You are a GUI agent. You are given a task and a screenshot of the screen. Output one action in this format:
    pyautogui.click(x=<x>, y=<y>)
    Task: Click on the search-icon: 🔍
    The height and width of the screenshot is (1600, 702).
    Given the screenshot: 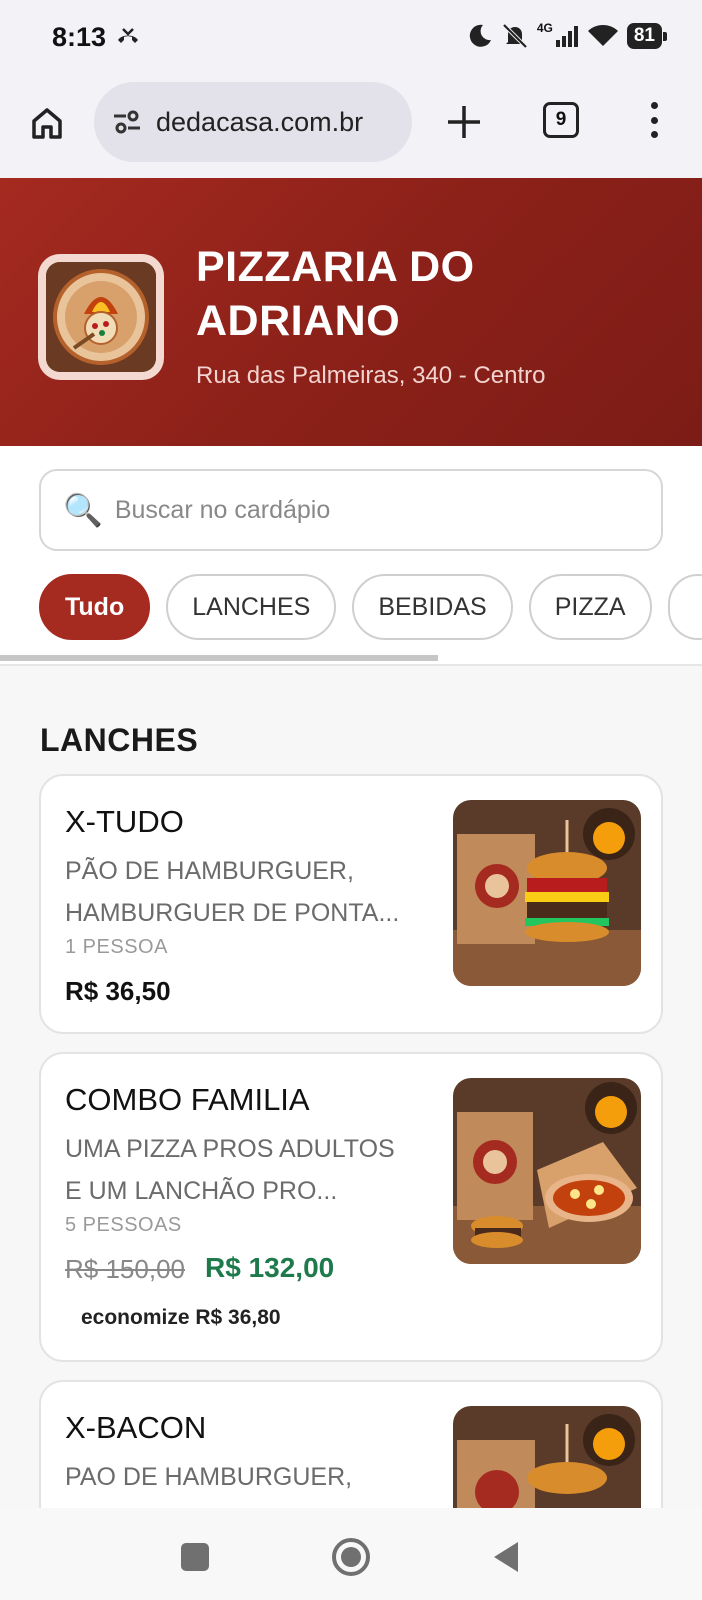 What is the action you would take?
    pyautogui.click(x=83, y=510)
    